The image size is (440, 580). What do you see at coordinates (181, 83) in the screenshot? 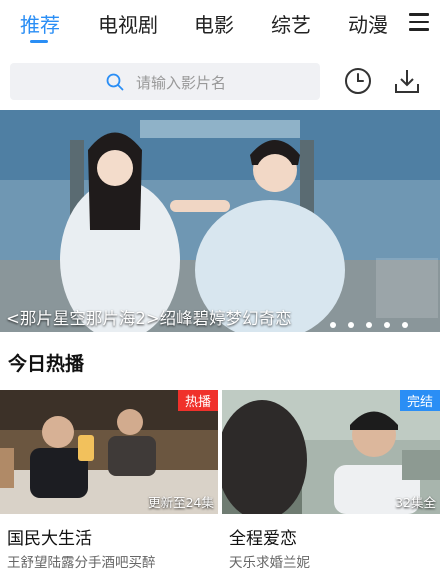
I see `search-placeholder: 请输入影片名` at bounding box center [181, 83].